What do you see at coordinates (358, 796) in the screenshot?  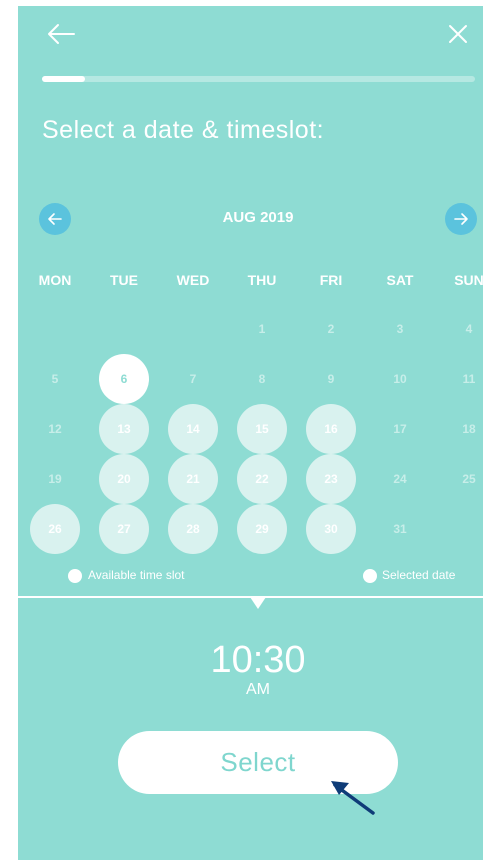 I see `cursor-arrow-icon` at bounding box center [358, 796].